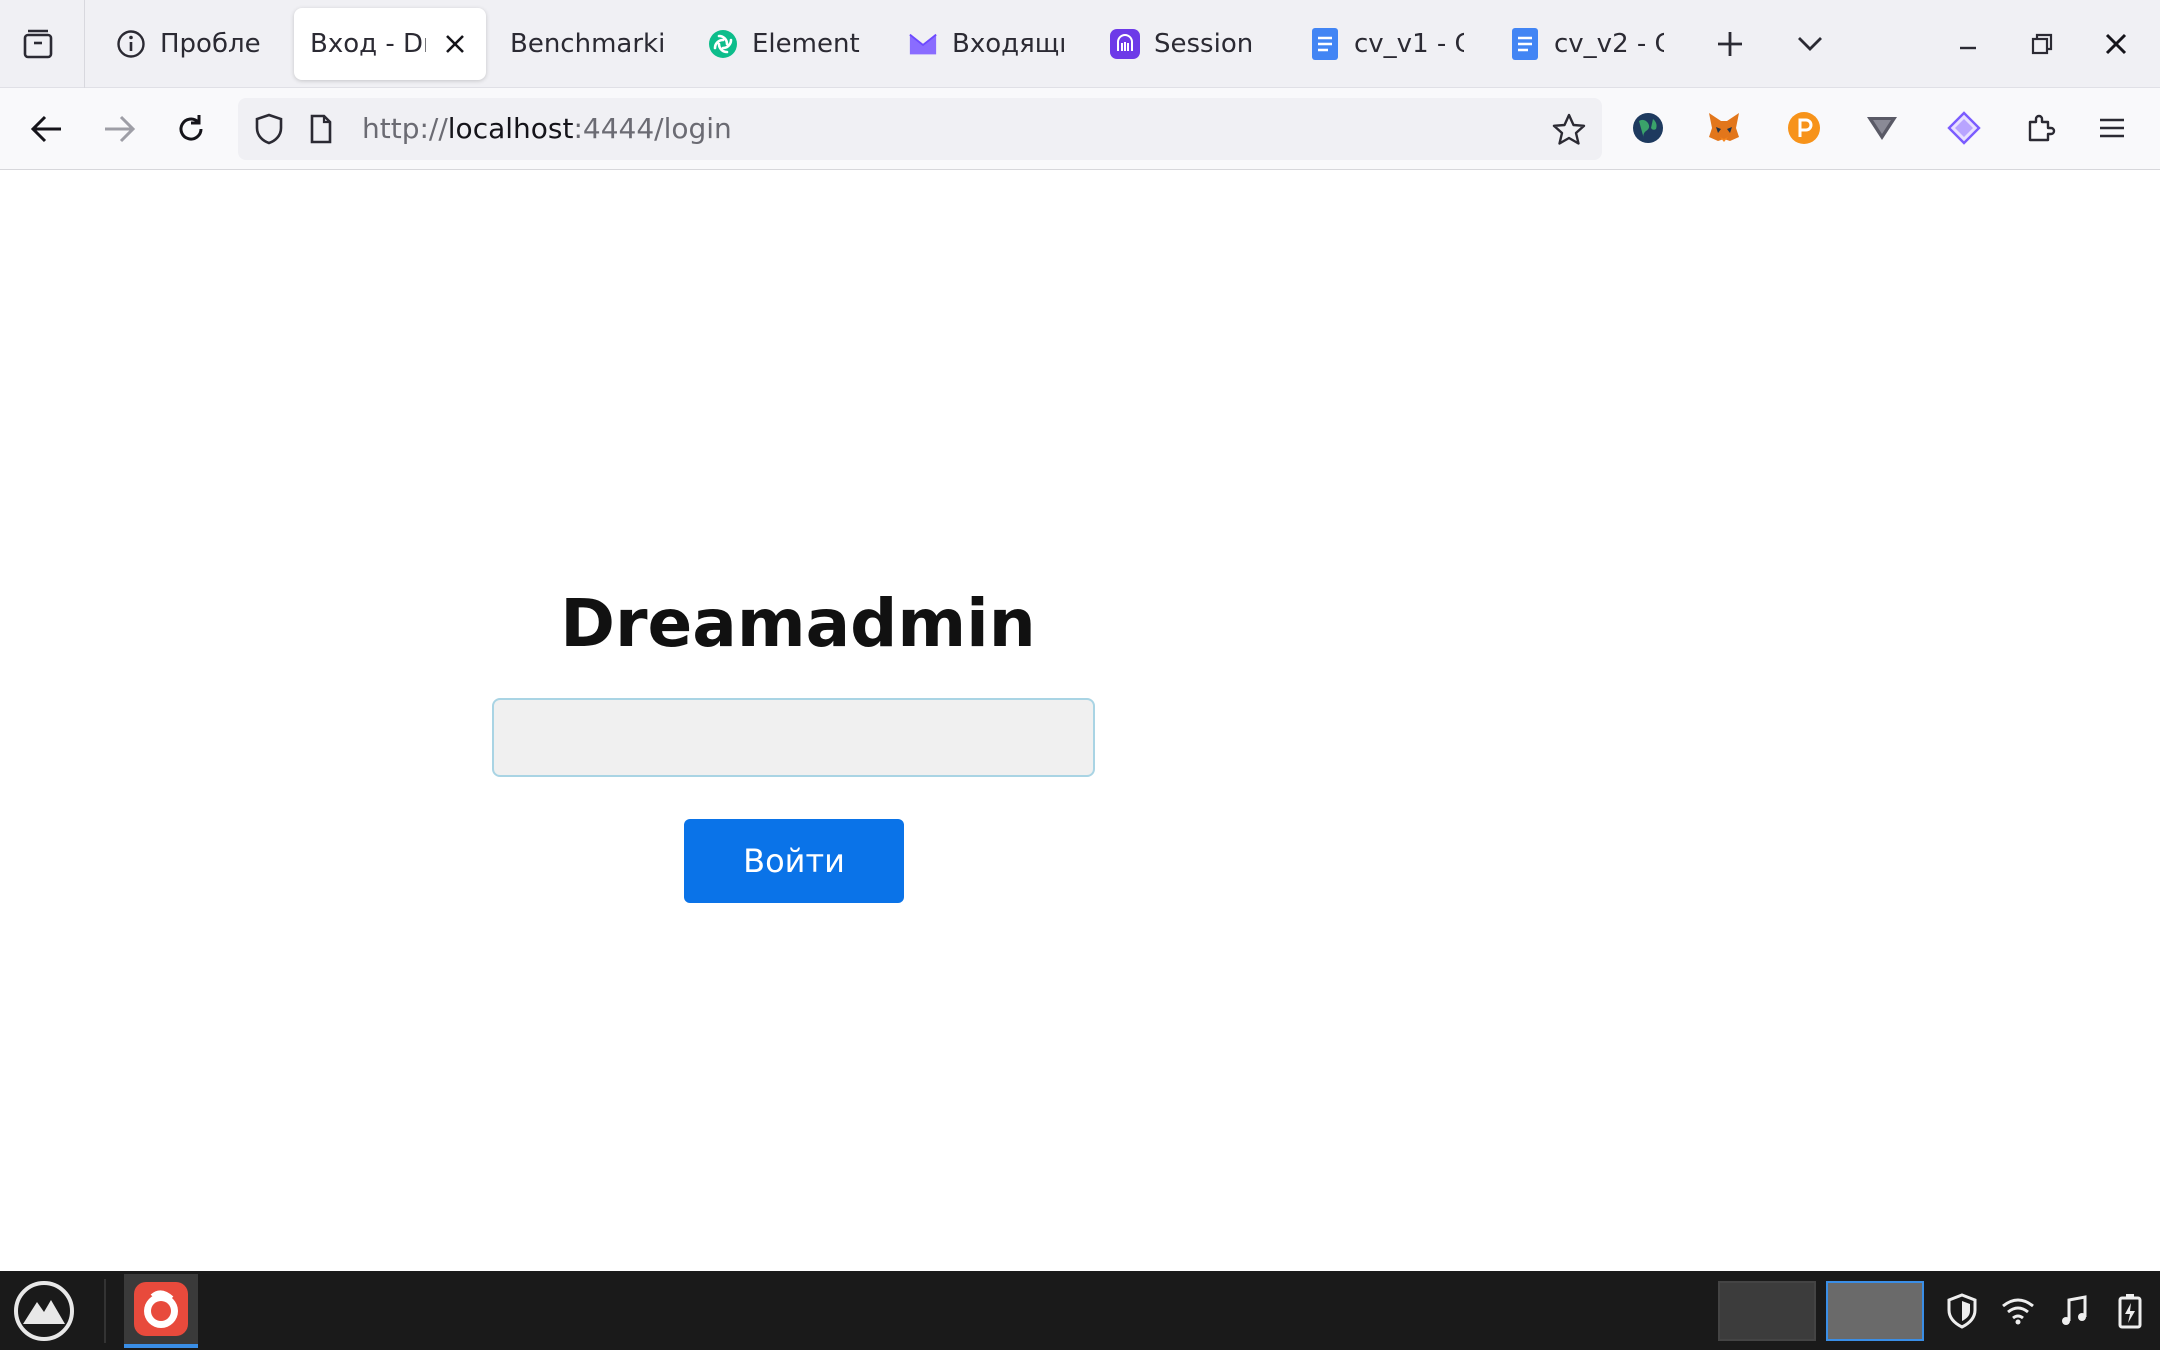 This screenshot has height=1350, width=2160. Describe the element at coordinates (405, 128) in the screenshot. I see `url-scheme: http://` at that location.